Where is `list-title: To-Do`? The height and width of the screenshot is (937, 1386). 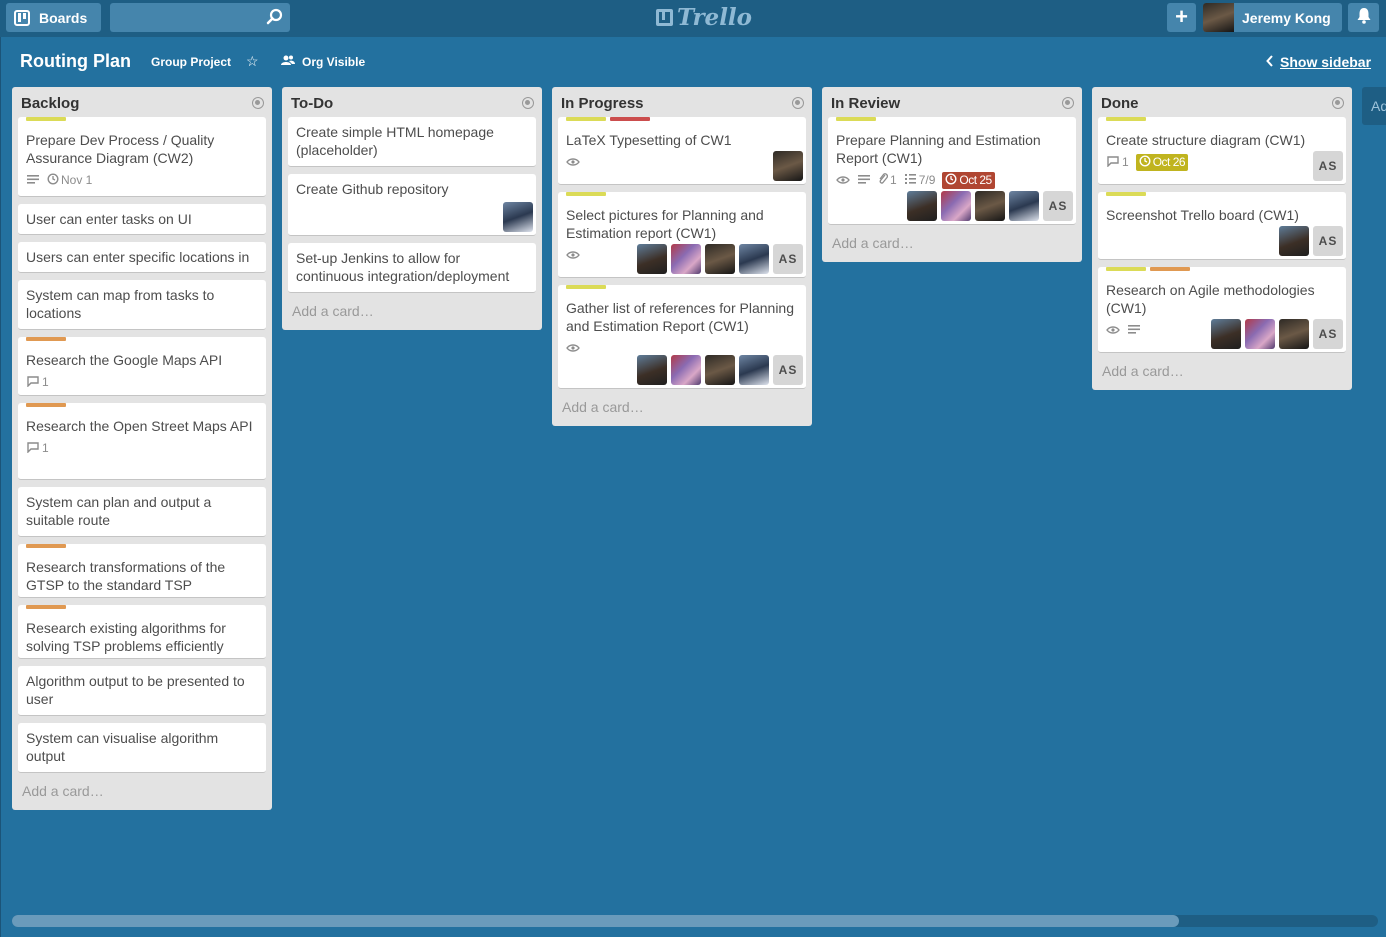
list-title: To-Do is located at coordinates (312, 103).